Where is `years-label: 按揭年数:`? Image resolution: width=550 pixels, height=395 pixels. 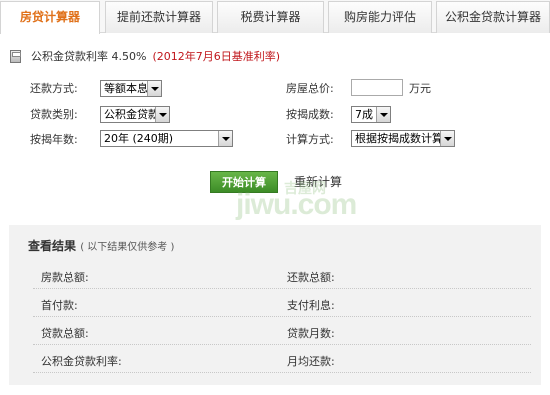 years-label: 按揭年数: is located at coordinates (54, 139).